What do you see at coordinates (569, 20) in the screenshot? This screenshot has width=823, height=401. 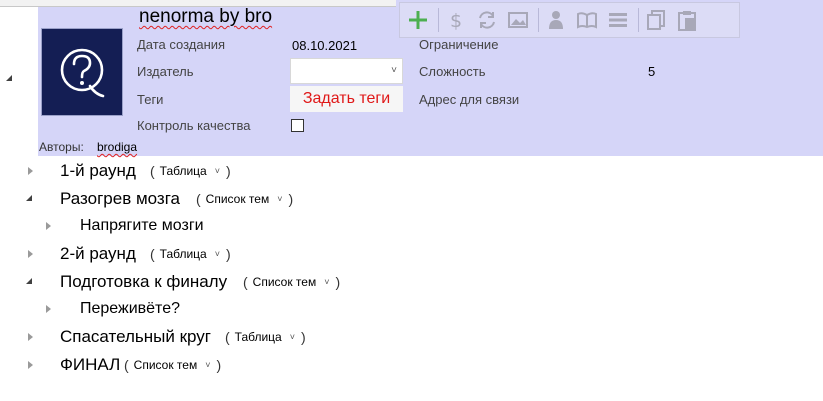 I see `toolbar: $` at bounding box center [569, 20].